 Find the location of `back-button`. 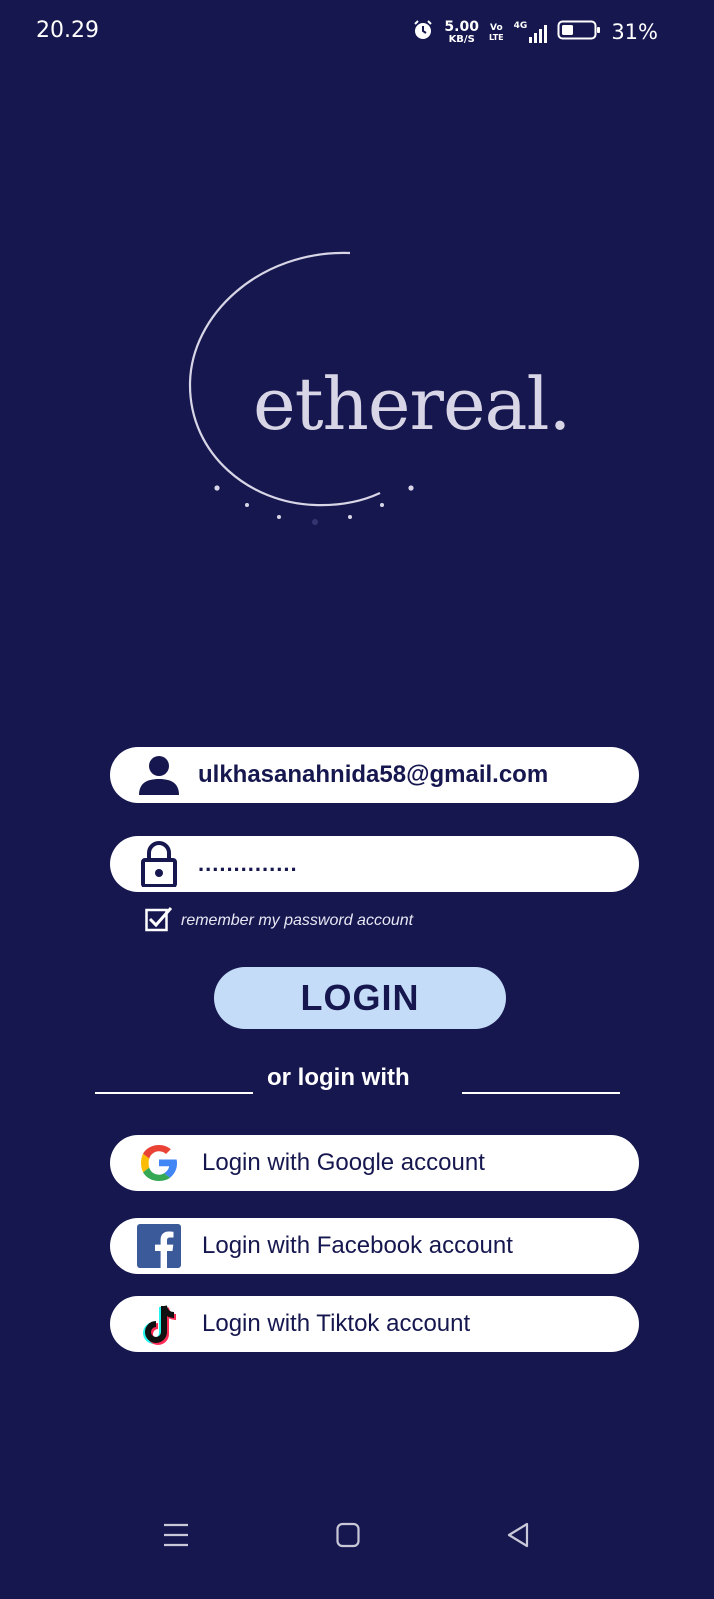

back-button is located at coordinates (518, 1537).